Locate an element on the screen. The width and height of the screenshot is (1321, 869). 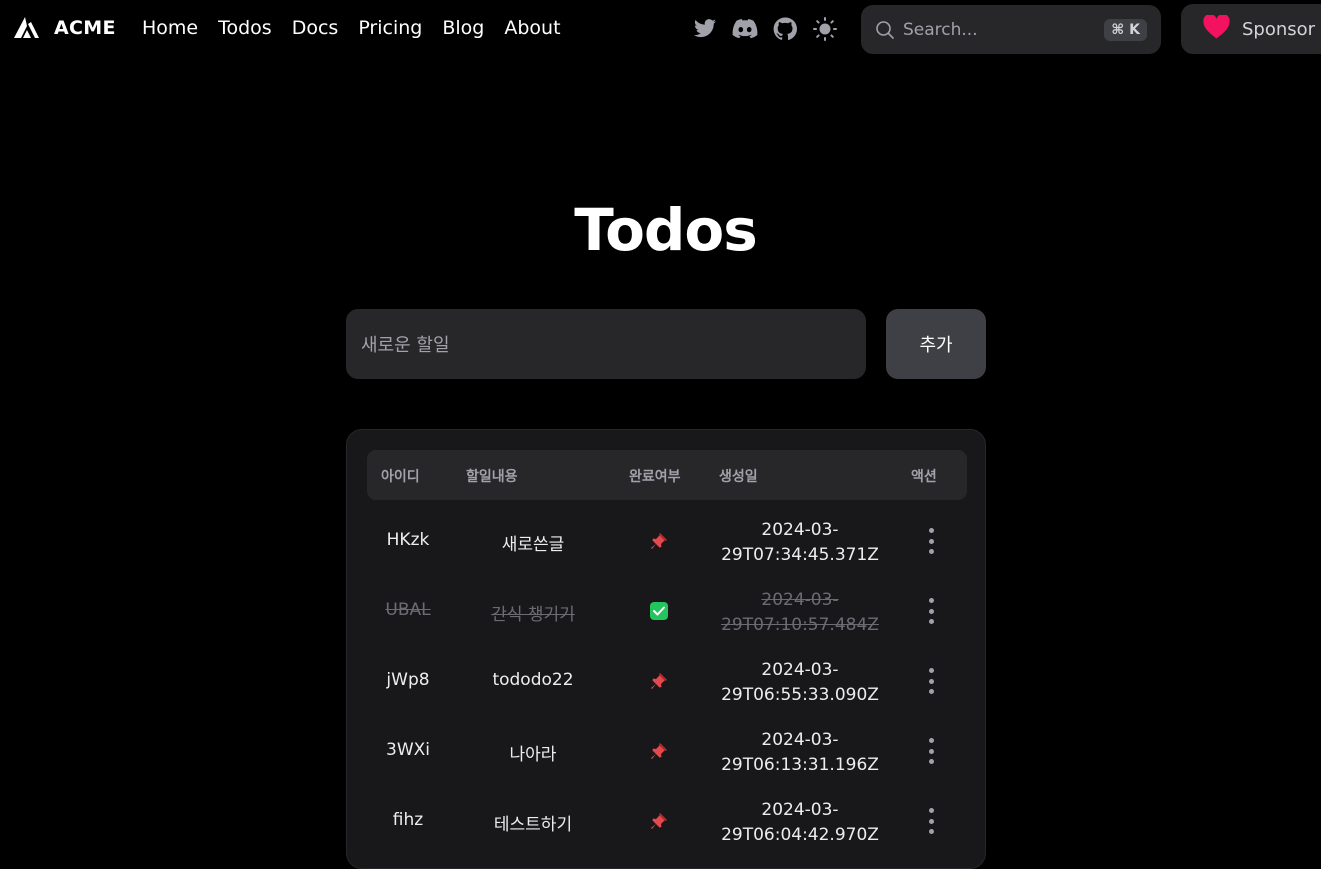
todo-created: 2024-03- 29T06:55:33.090Z is located at coordinates (800, 683).